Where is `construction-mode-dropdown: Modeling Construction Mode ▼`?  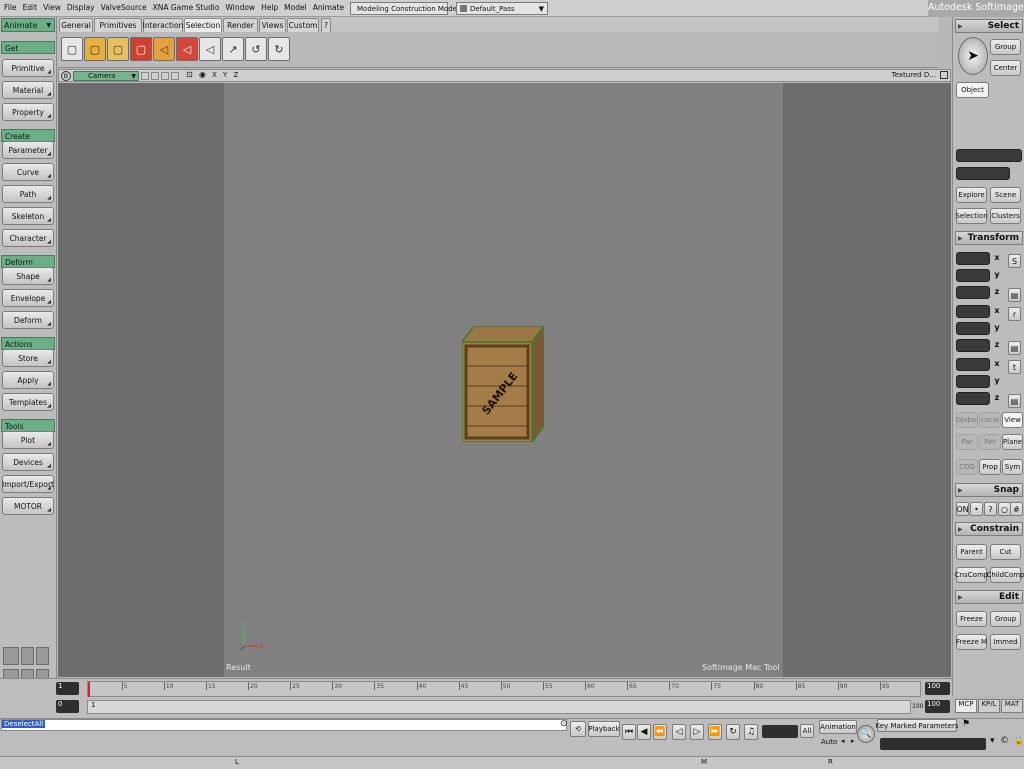
construction-mode-dropdown: Modeling Construction Mode ▼ is located at coordinates (406, 8).